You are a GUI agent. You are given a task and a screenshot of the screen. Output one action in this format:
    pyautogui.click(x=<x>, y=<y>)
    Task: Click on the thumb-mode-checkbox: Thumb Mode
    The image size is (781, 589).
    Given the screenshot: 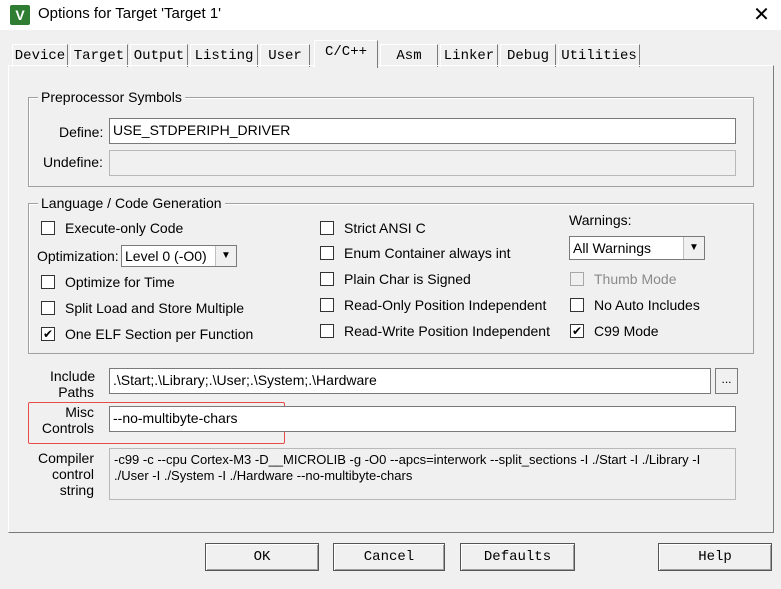 What is the action you would take?
    pyautogui.click(x=623, y=279)
    